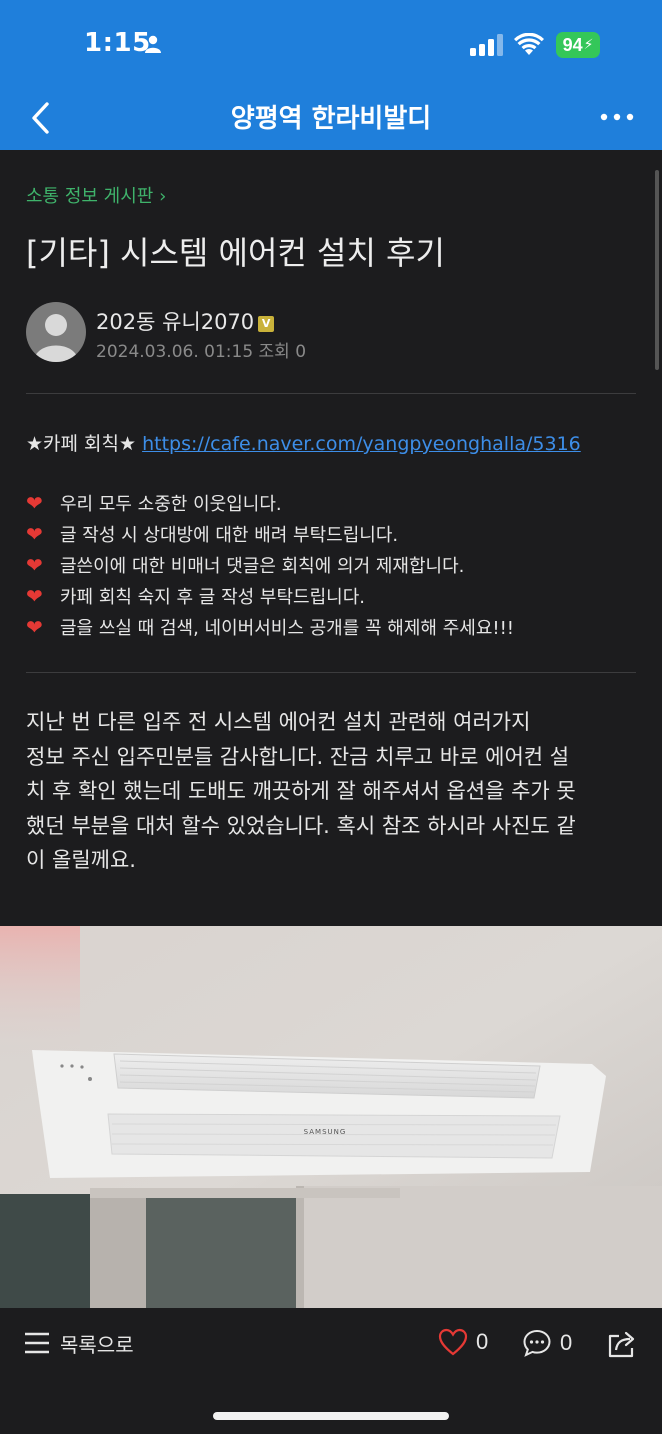 Image resolution: width=662 pixels, height=1434 pixels. Describe the element at coordinates (325, 1132) in the screenshot. I see `brand-text: SAMSUNG` at that location.